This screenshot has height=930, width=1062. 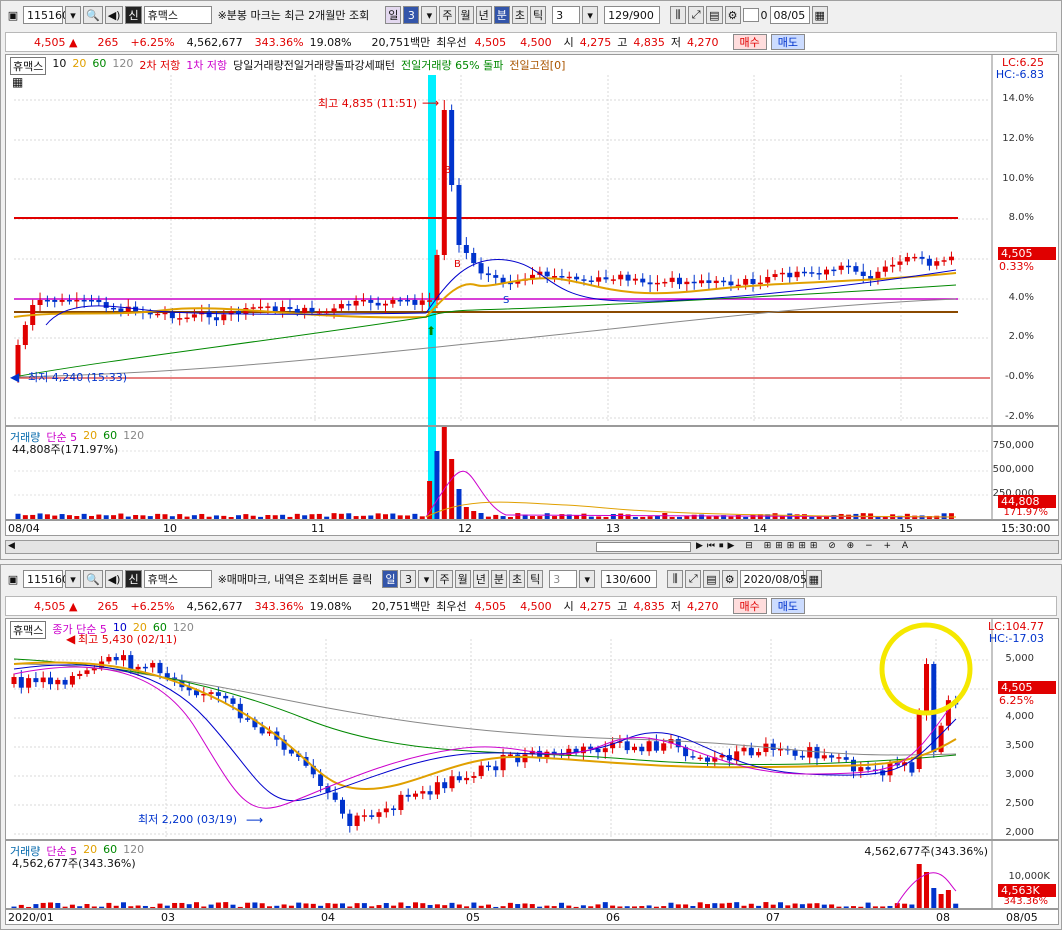 I want to click on vol-value-label: 44,808주(171.97%), so click(x=65, y=449).